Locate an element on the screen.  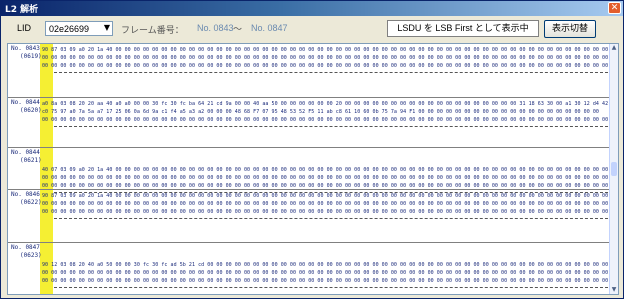
frame-sub-number: (0620) is located at coordinates (31, 110).